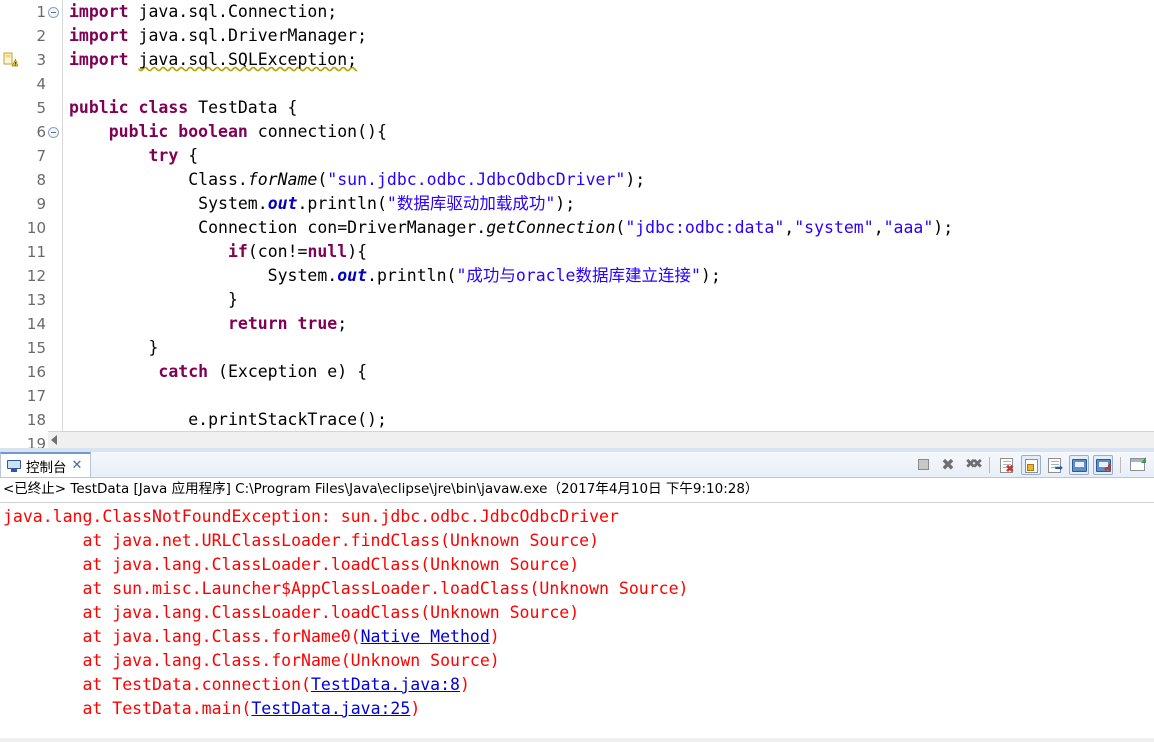 This screenshot has height=742, width=1154. I want to click on editor-annotation-ruler, so click(10, 224).